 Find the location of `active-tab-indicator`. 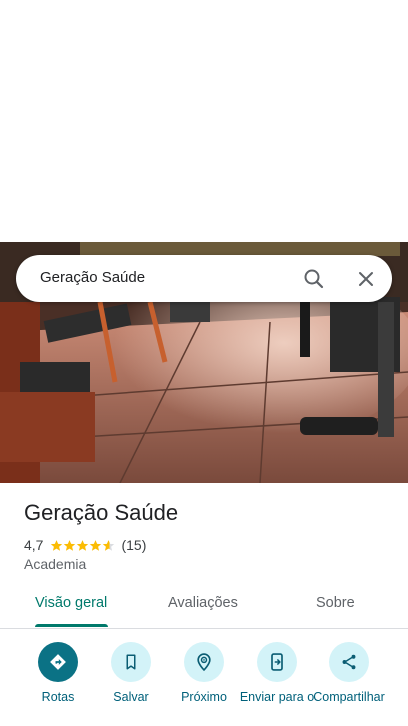

active-tab-indicator is located at coordinates (71, 625).